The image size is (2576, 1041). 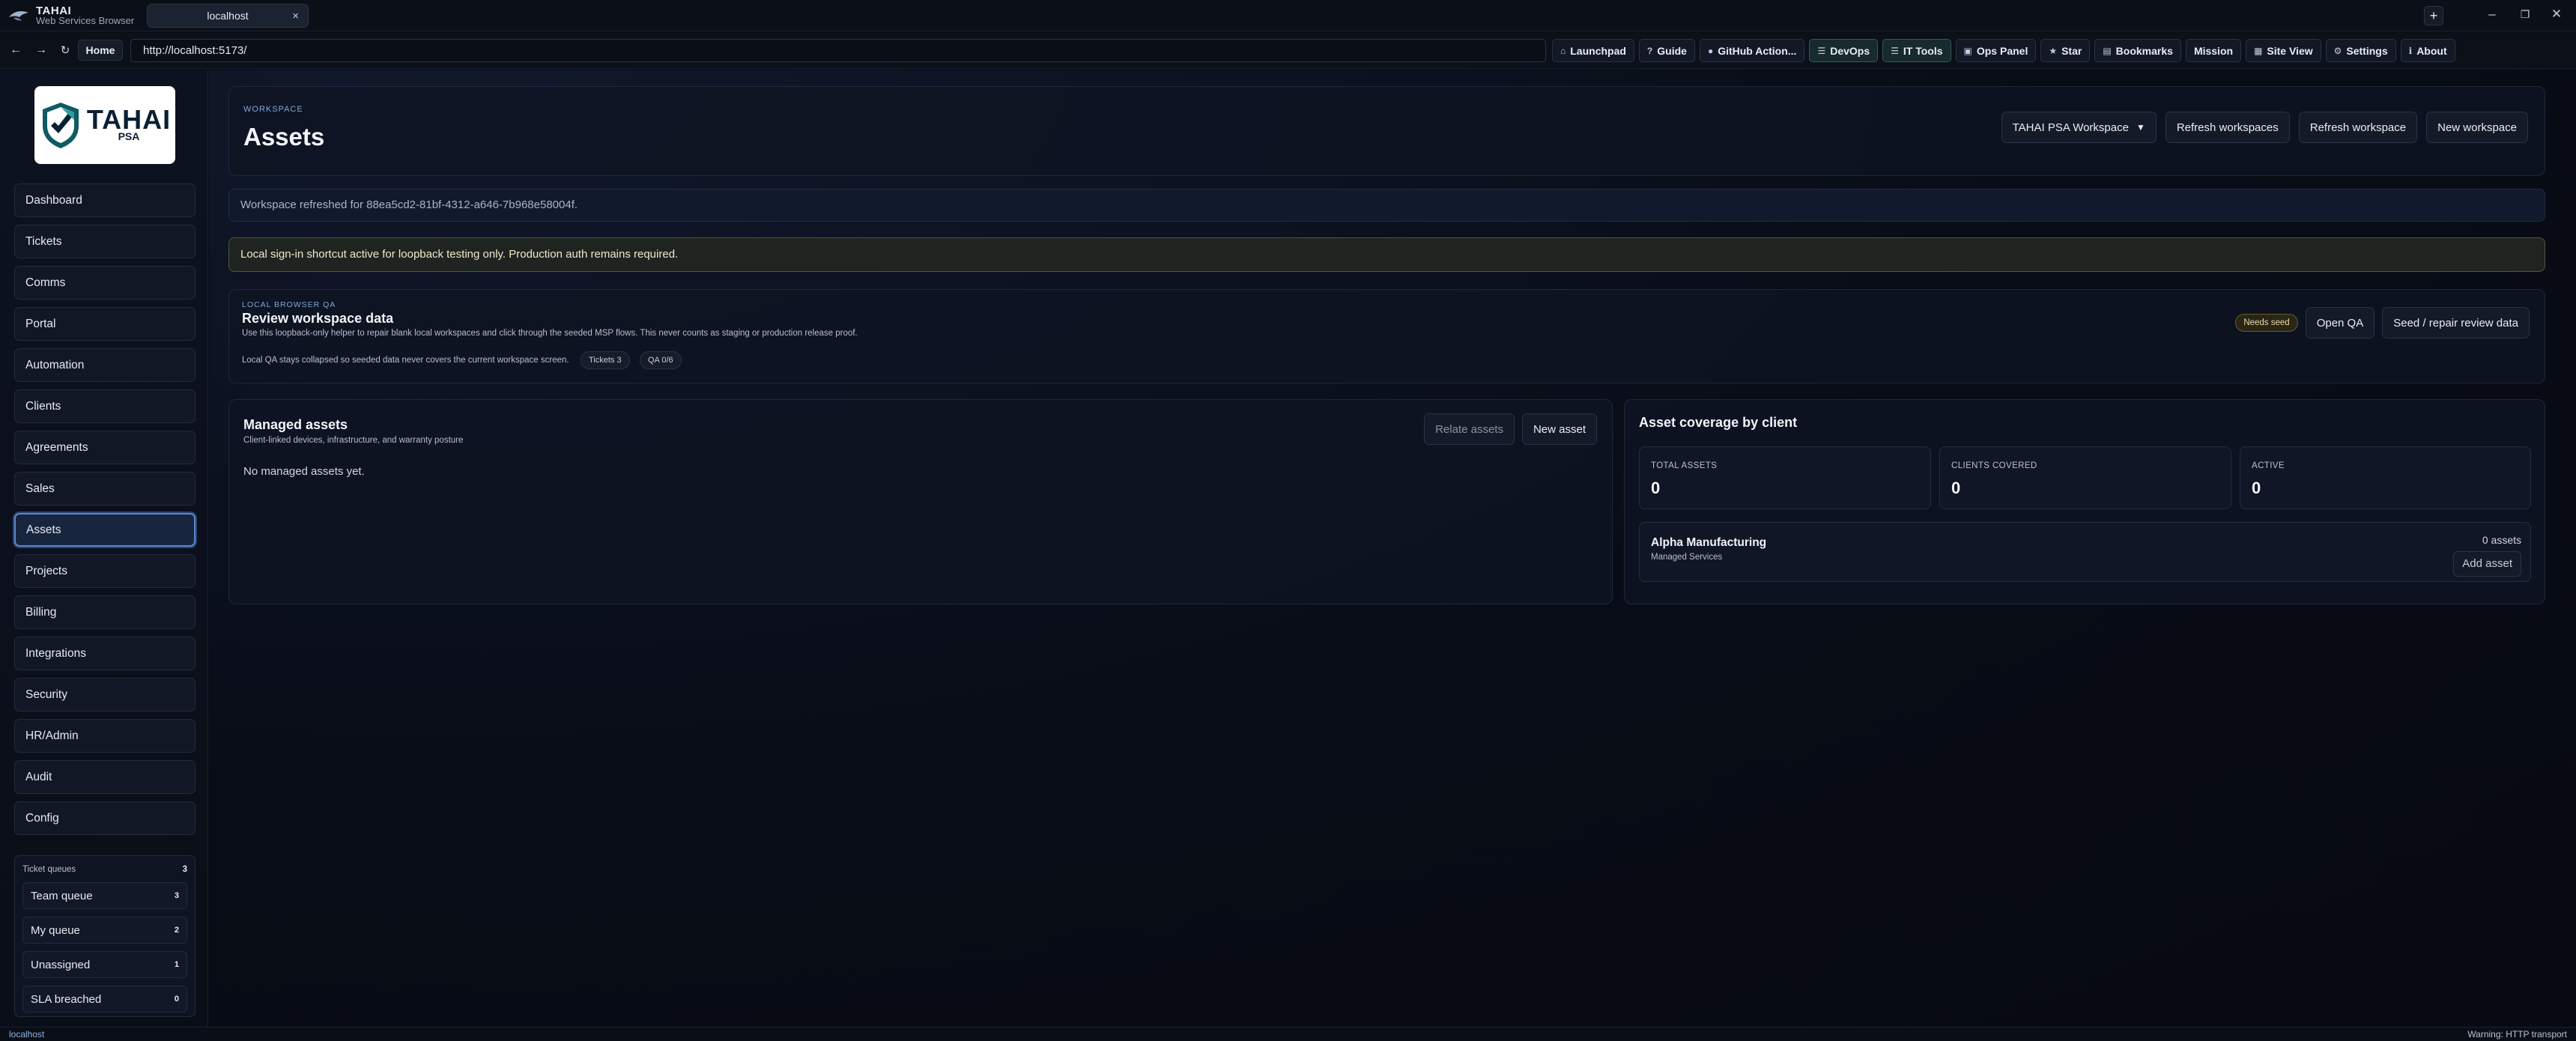 What do you see at coordinates (129, 119) in the screenshot?
I see `logo-wordmark: TAHAI` at bounding box center [129, 119].